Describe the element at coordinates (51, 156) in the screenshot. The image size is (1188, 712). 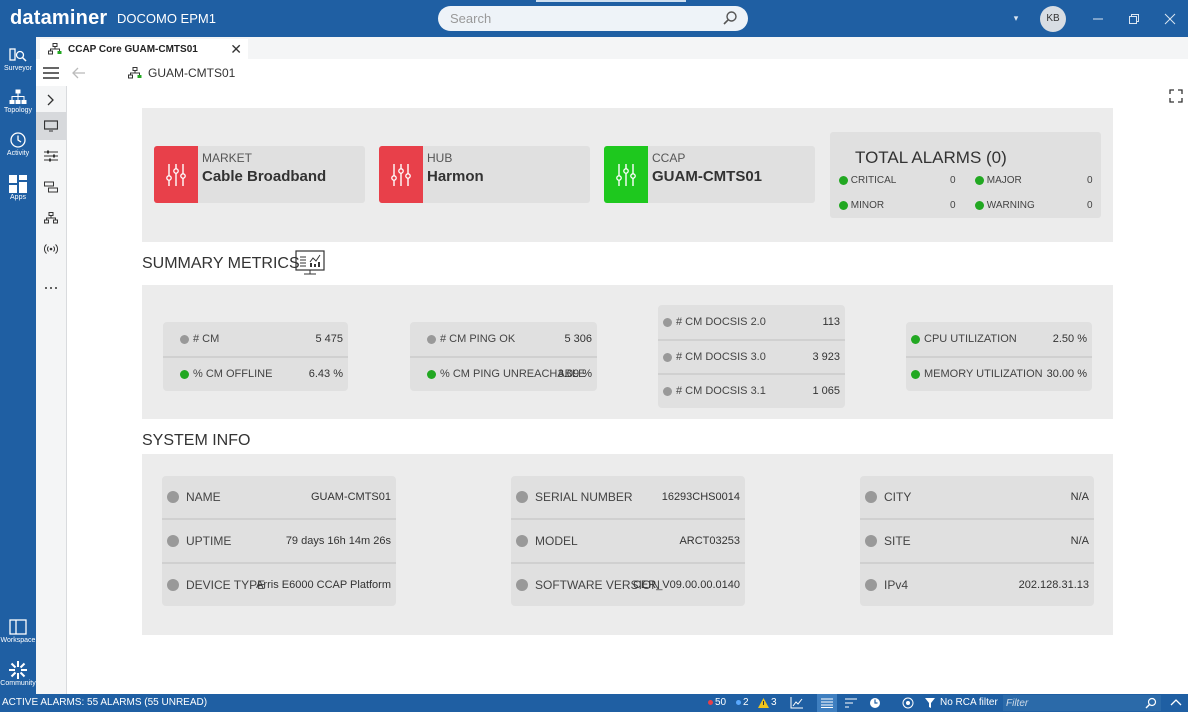
I see `parameters-icon` at that location.